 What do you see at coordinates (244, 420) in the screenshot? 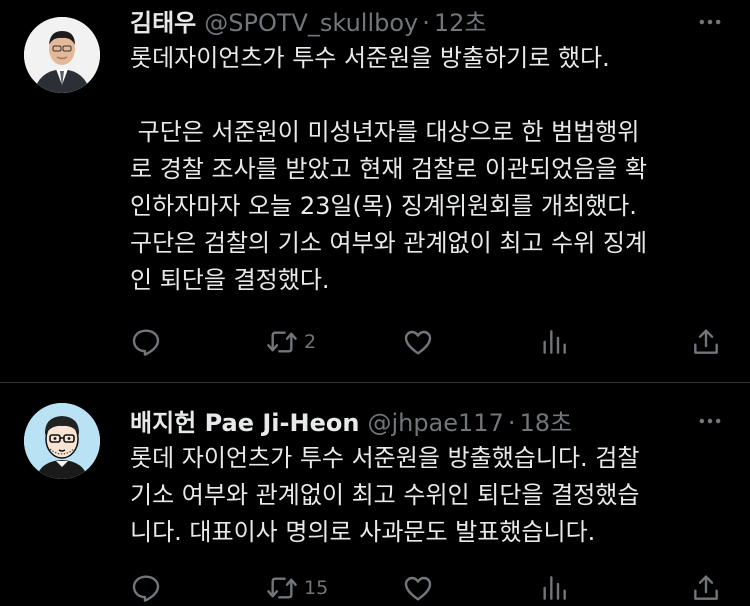
I see `display-name: 배지헌 Pae Ji-Heon` at bounding box center [244, 420].